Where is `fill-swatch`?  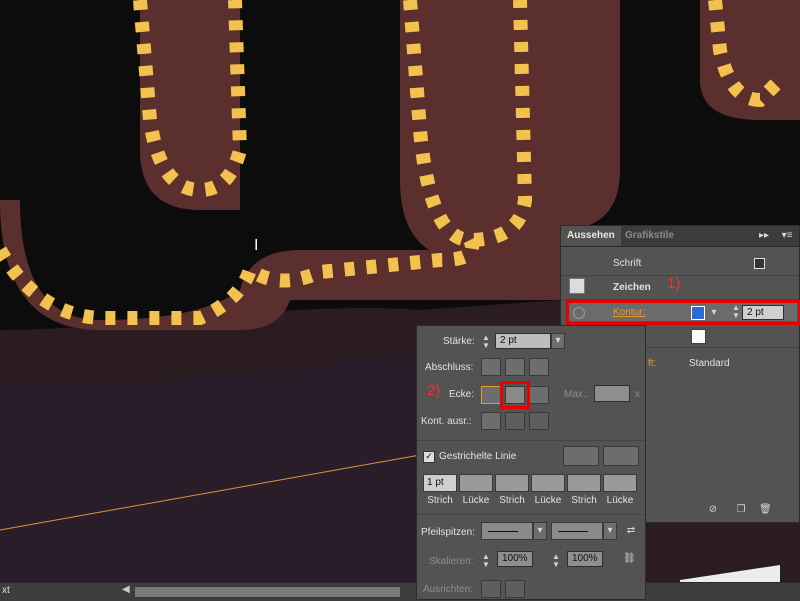
fill-swatch is located at coordinates (698, 336).